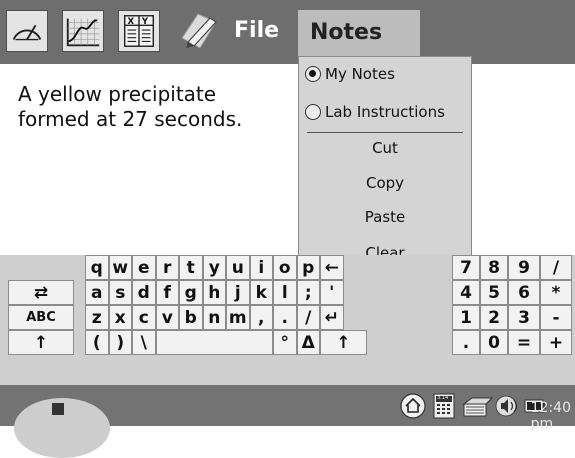 This screenshot has width=575, height=458. Describe the element at coordinates (120, 267) in the screenshot. I see `key-row1-1: w` at that location.